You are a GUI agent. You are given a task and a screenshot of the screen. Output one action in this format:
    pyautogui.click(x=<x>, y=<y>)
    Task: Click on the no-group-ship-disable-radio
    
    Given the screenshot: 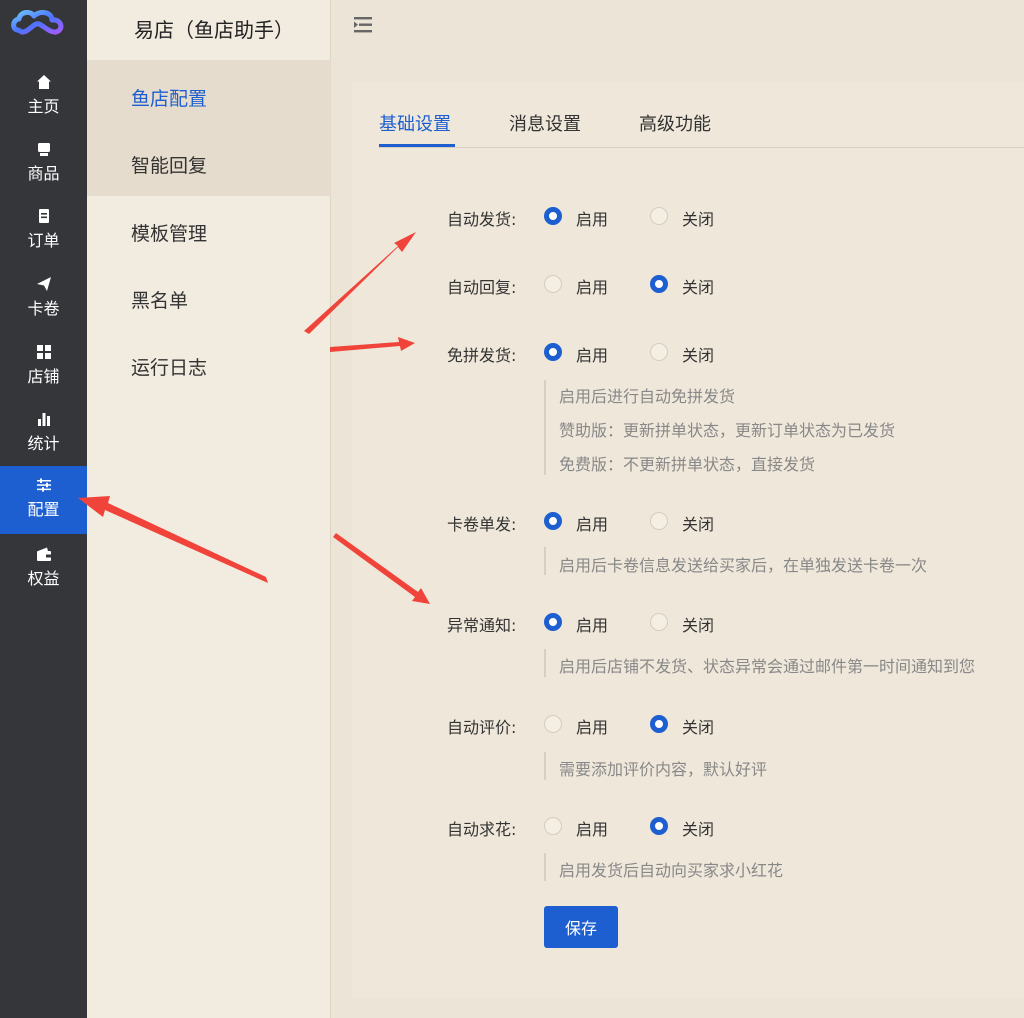 What is the action you would take?
    pyautogui.click(x=659, y=352)
    